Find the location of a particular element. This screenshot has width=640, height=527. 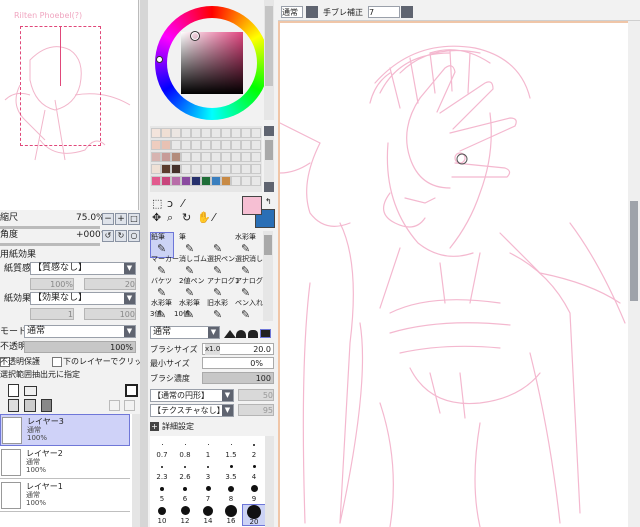

trash-icon is located at coordinates (46, 405).